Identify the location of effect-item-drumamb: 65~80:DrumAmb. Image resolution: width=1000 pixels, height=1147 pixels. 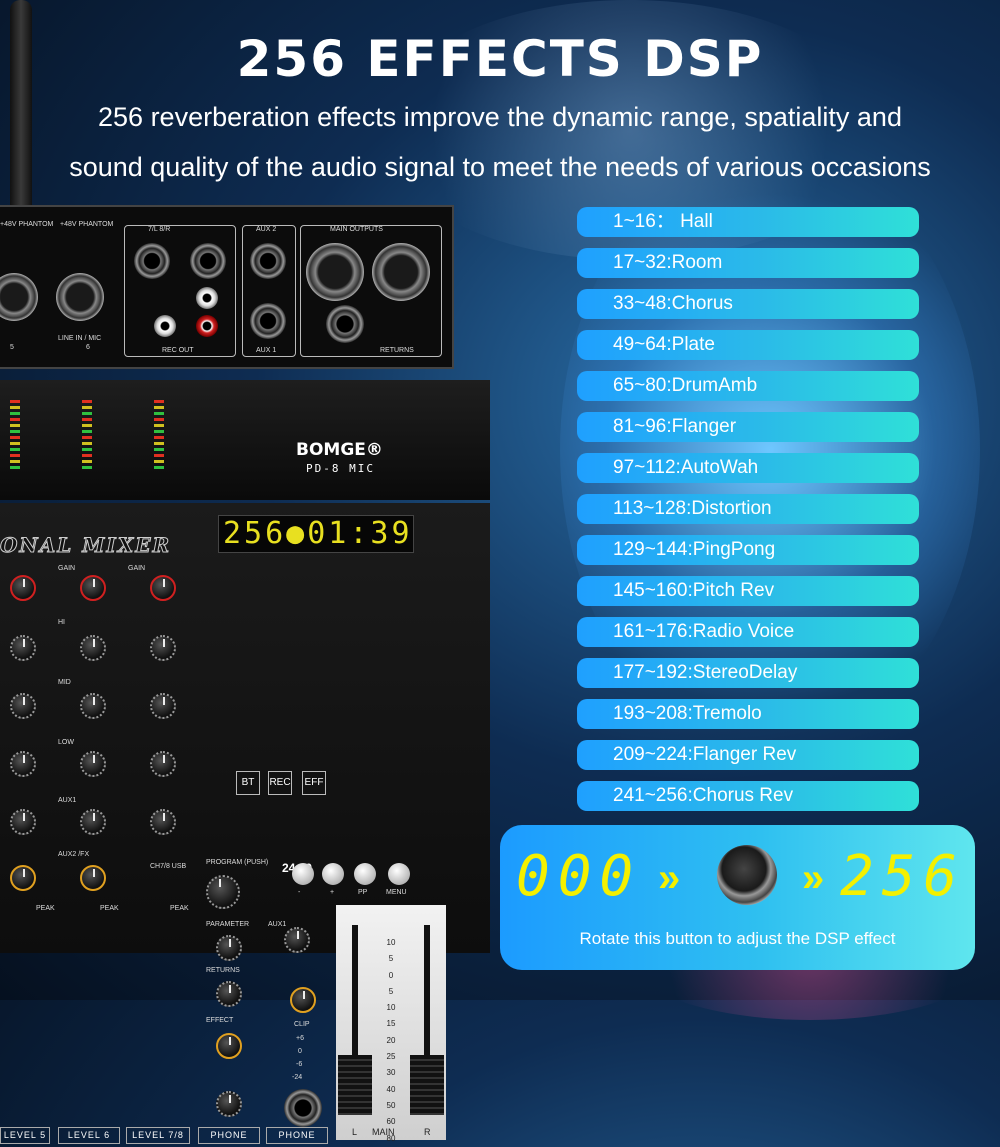
(748, 386).